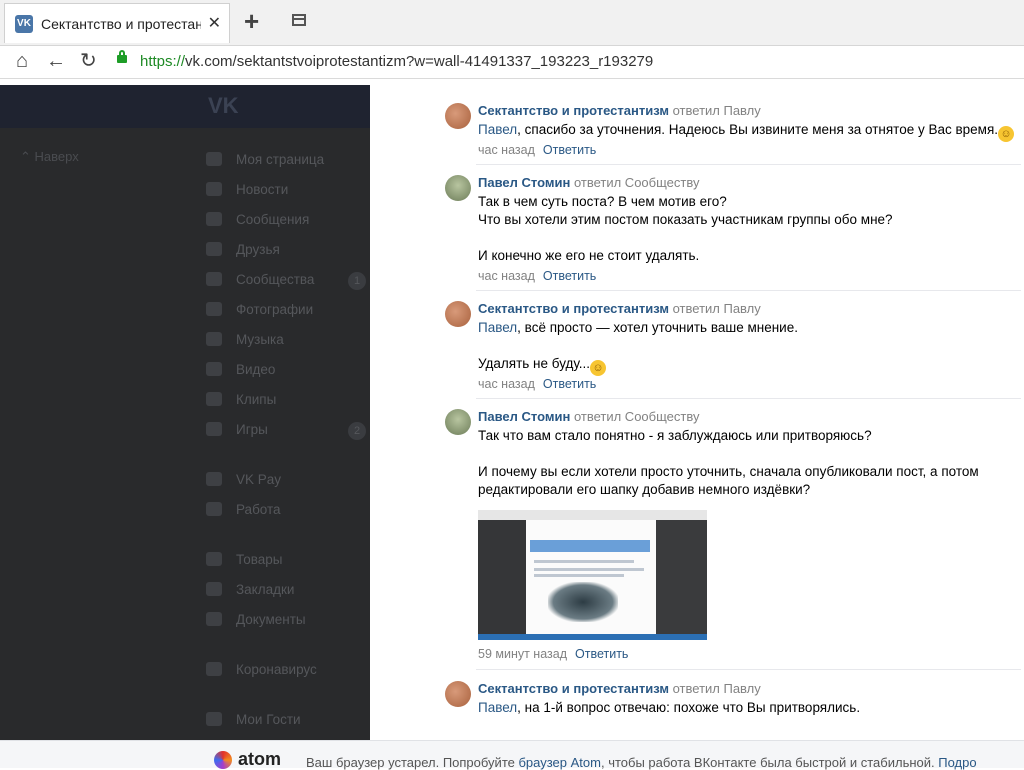 This screenshot has width=1024, height=770. I want to click on sidebar-item: Товары, so click(244, 563).